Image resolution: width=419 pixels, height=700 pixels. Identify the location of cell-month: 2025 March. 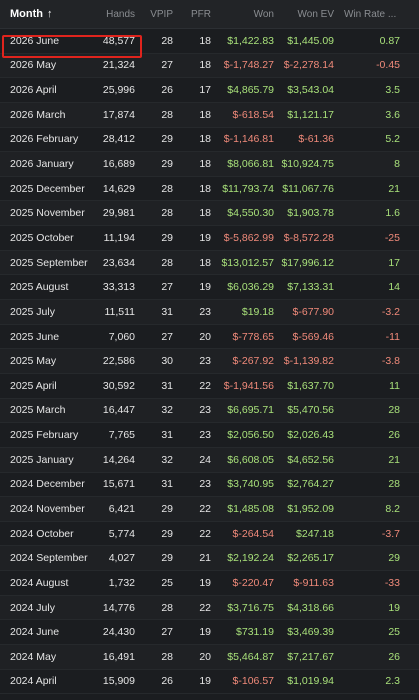
(38, 410).